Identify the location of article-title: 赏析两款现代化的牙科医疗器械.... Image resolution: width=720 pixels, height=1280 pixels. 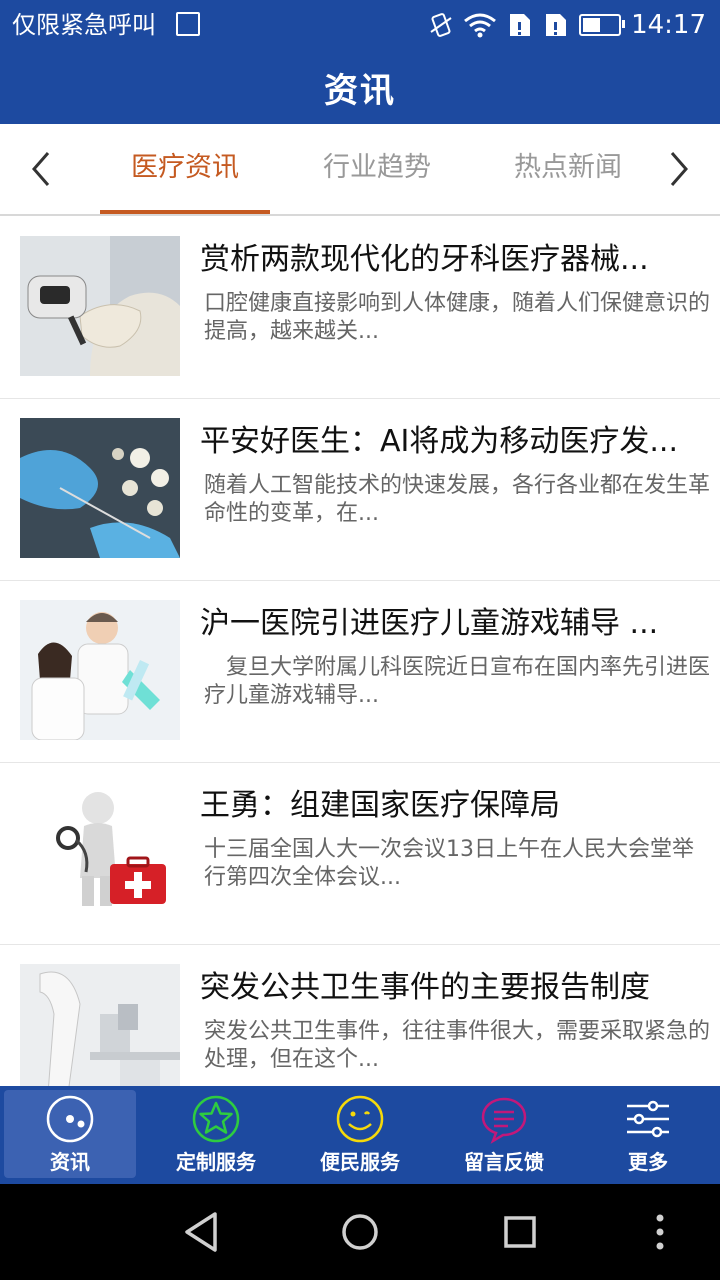
(424, 259).